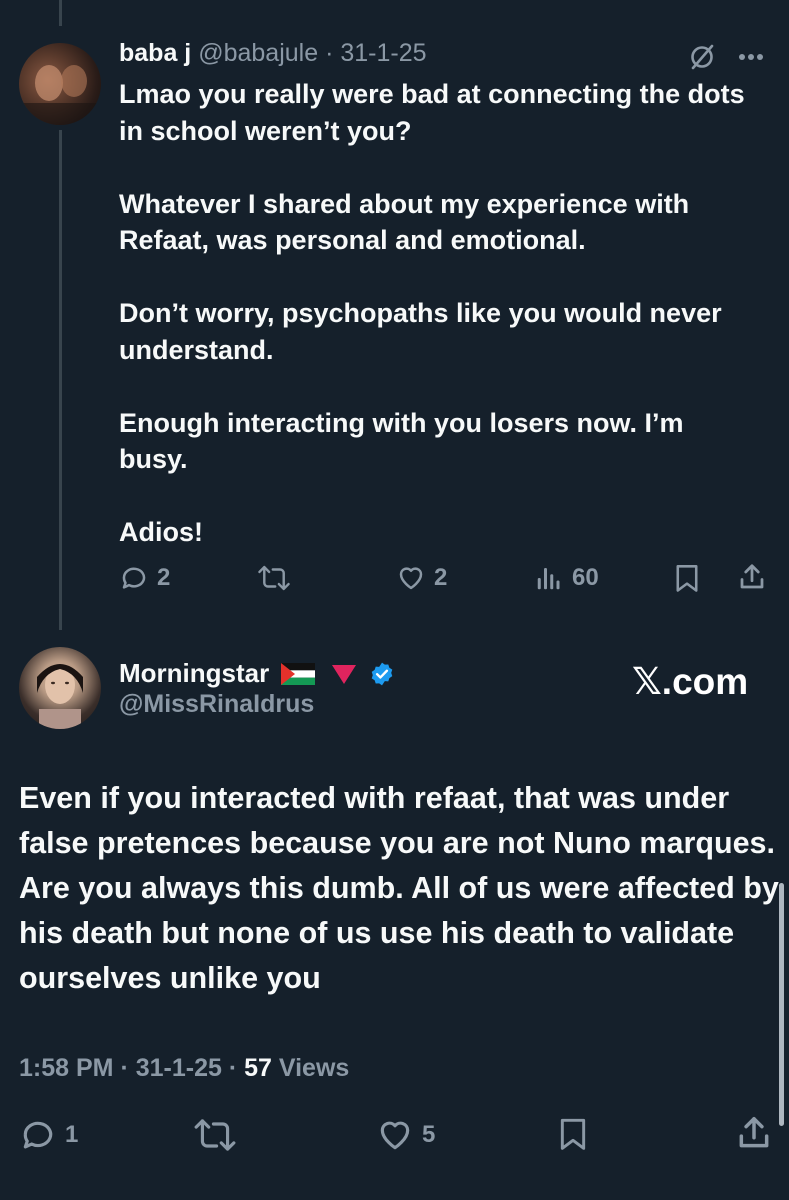  I want to click on post-time: 1:58 PM, so click(66, 1068).